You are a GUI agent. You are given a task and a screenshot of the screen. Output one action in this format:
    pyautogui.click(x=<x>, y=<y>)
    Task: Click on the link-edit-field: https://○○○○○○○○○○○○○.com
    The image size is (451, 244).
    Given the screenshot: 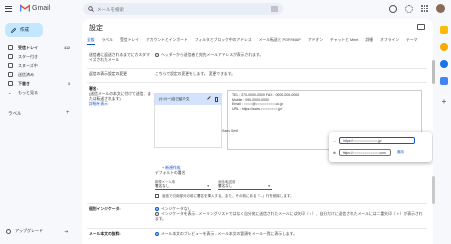 What is the action you would take?
    pyautogui.click(x=364, y=152)
    